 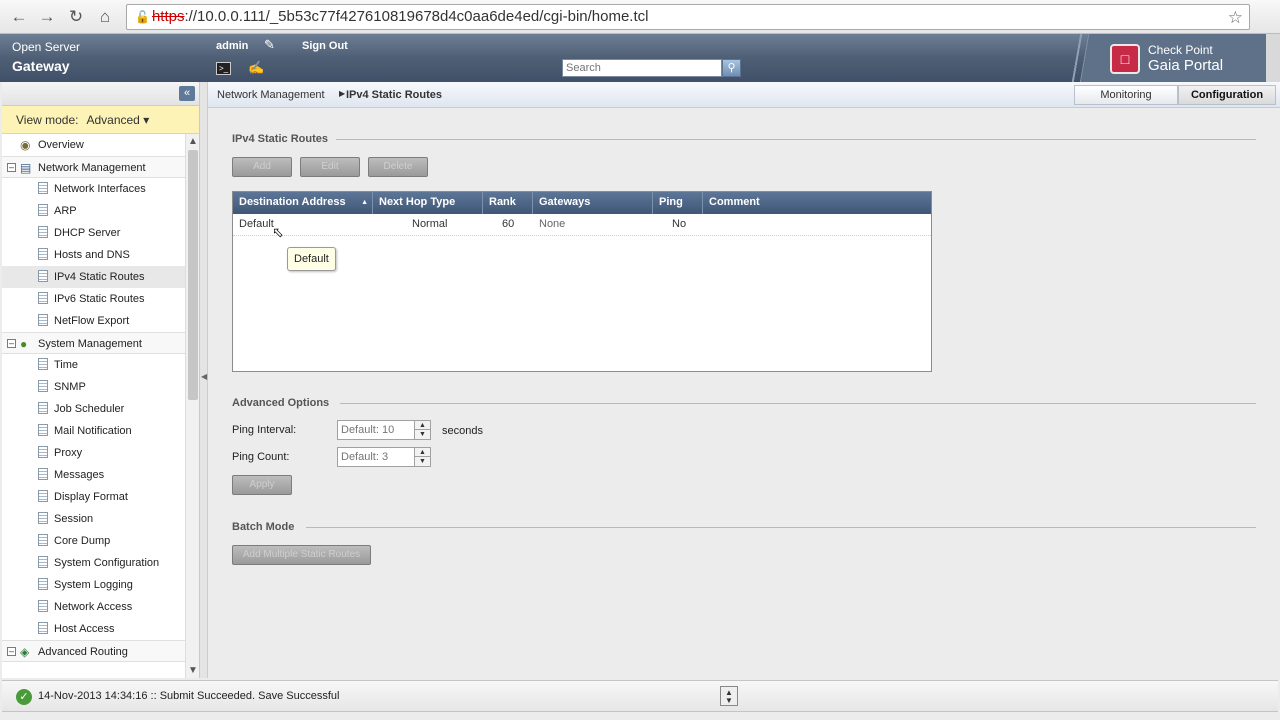 What do you see at coordinates (1186, 65) in the screenshot?
I see `logo-portal-name: Gaia Portal` at bounding box center [1186, 65].